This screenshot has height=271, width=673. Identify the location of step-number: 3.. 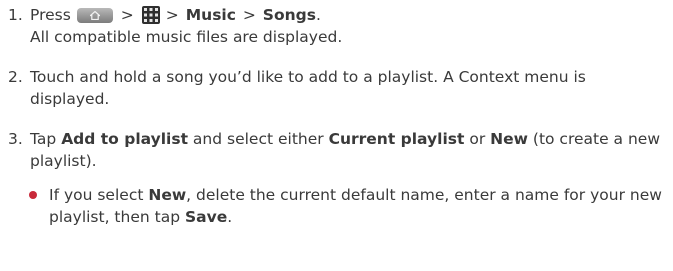
(15, 139).